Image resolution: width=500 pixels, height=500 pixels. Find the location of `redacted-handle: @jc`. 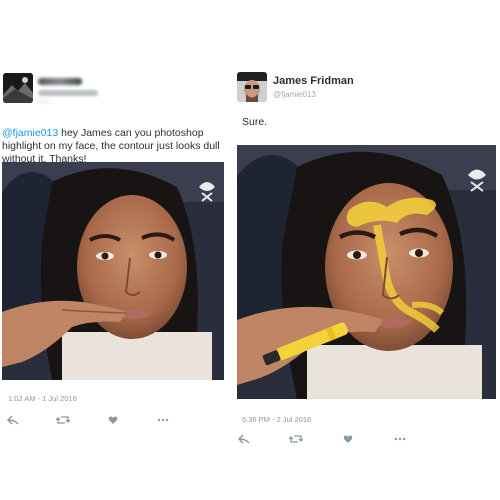

redacted-handle: @jc is located at coordinates (68, 97).